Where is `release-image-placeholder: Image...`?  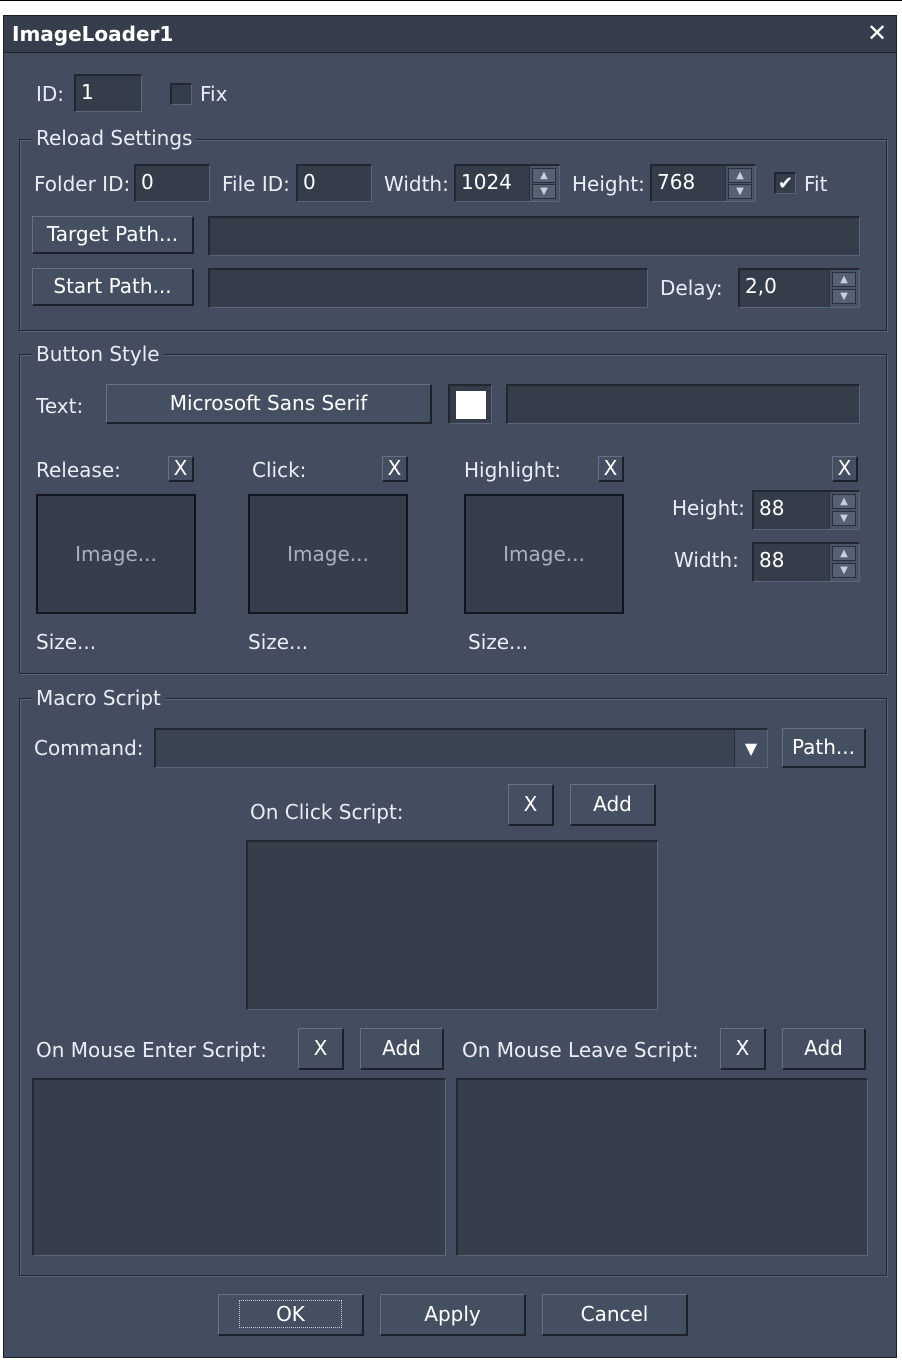
release-image-placeholder: Image... is located at coordinates (116, 554).